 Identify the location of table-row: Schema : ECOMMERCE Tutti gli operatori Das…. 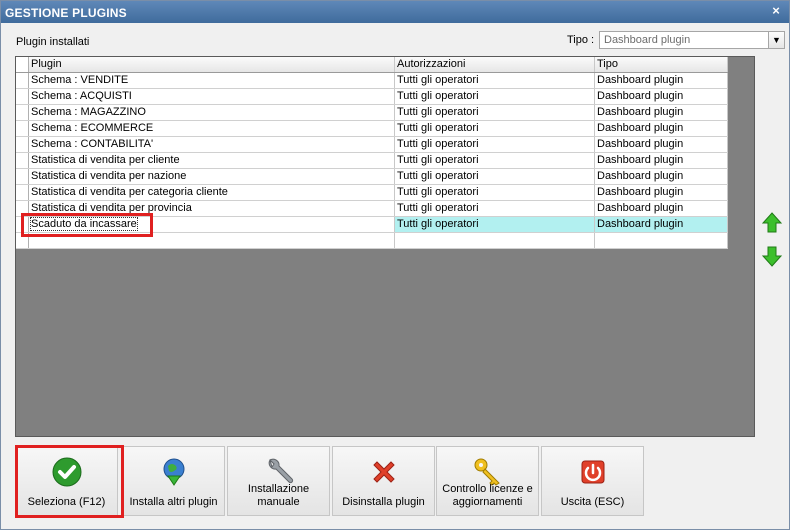
(372, 129).